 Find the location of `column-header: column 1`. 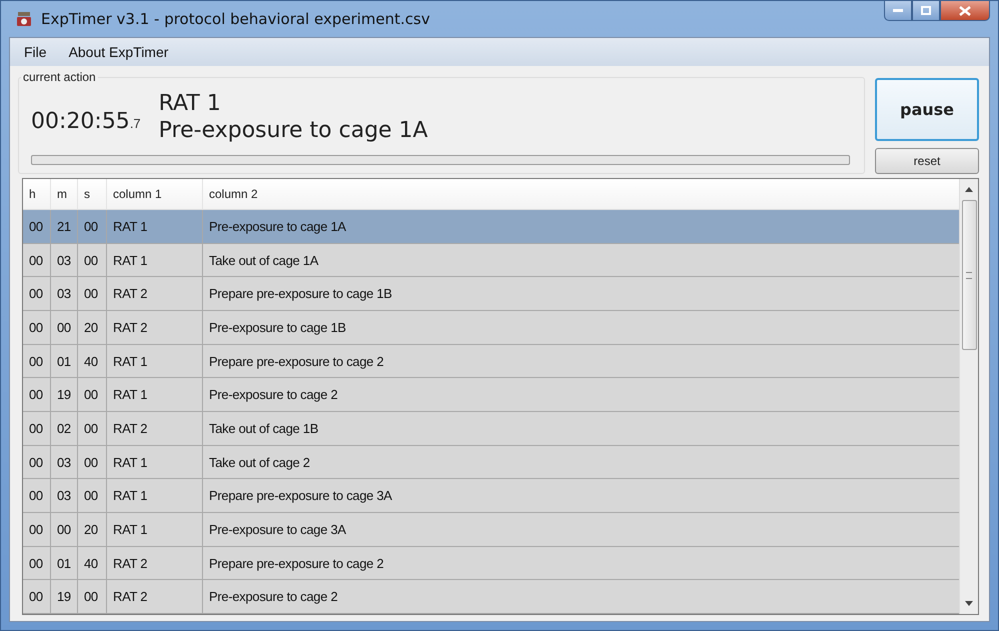

column-header: column 1 is located at coordinates (155, 194).